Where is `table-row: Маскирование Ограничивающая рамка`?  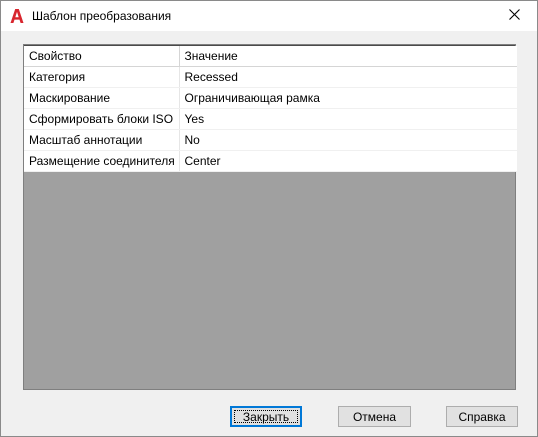
table-row: Маскирование Ограничивающая рамка is located at coordinates (270, 98).